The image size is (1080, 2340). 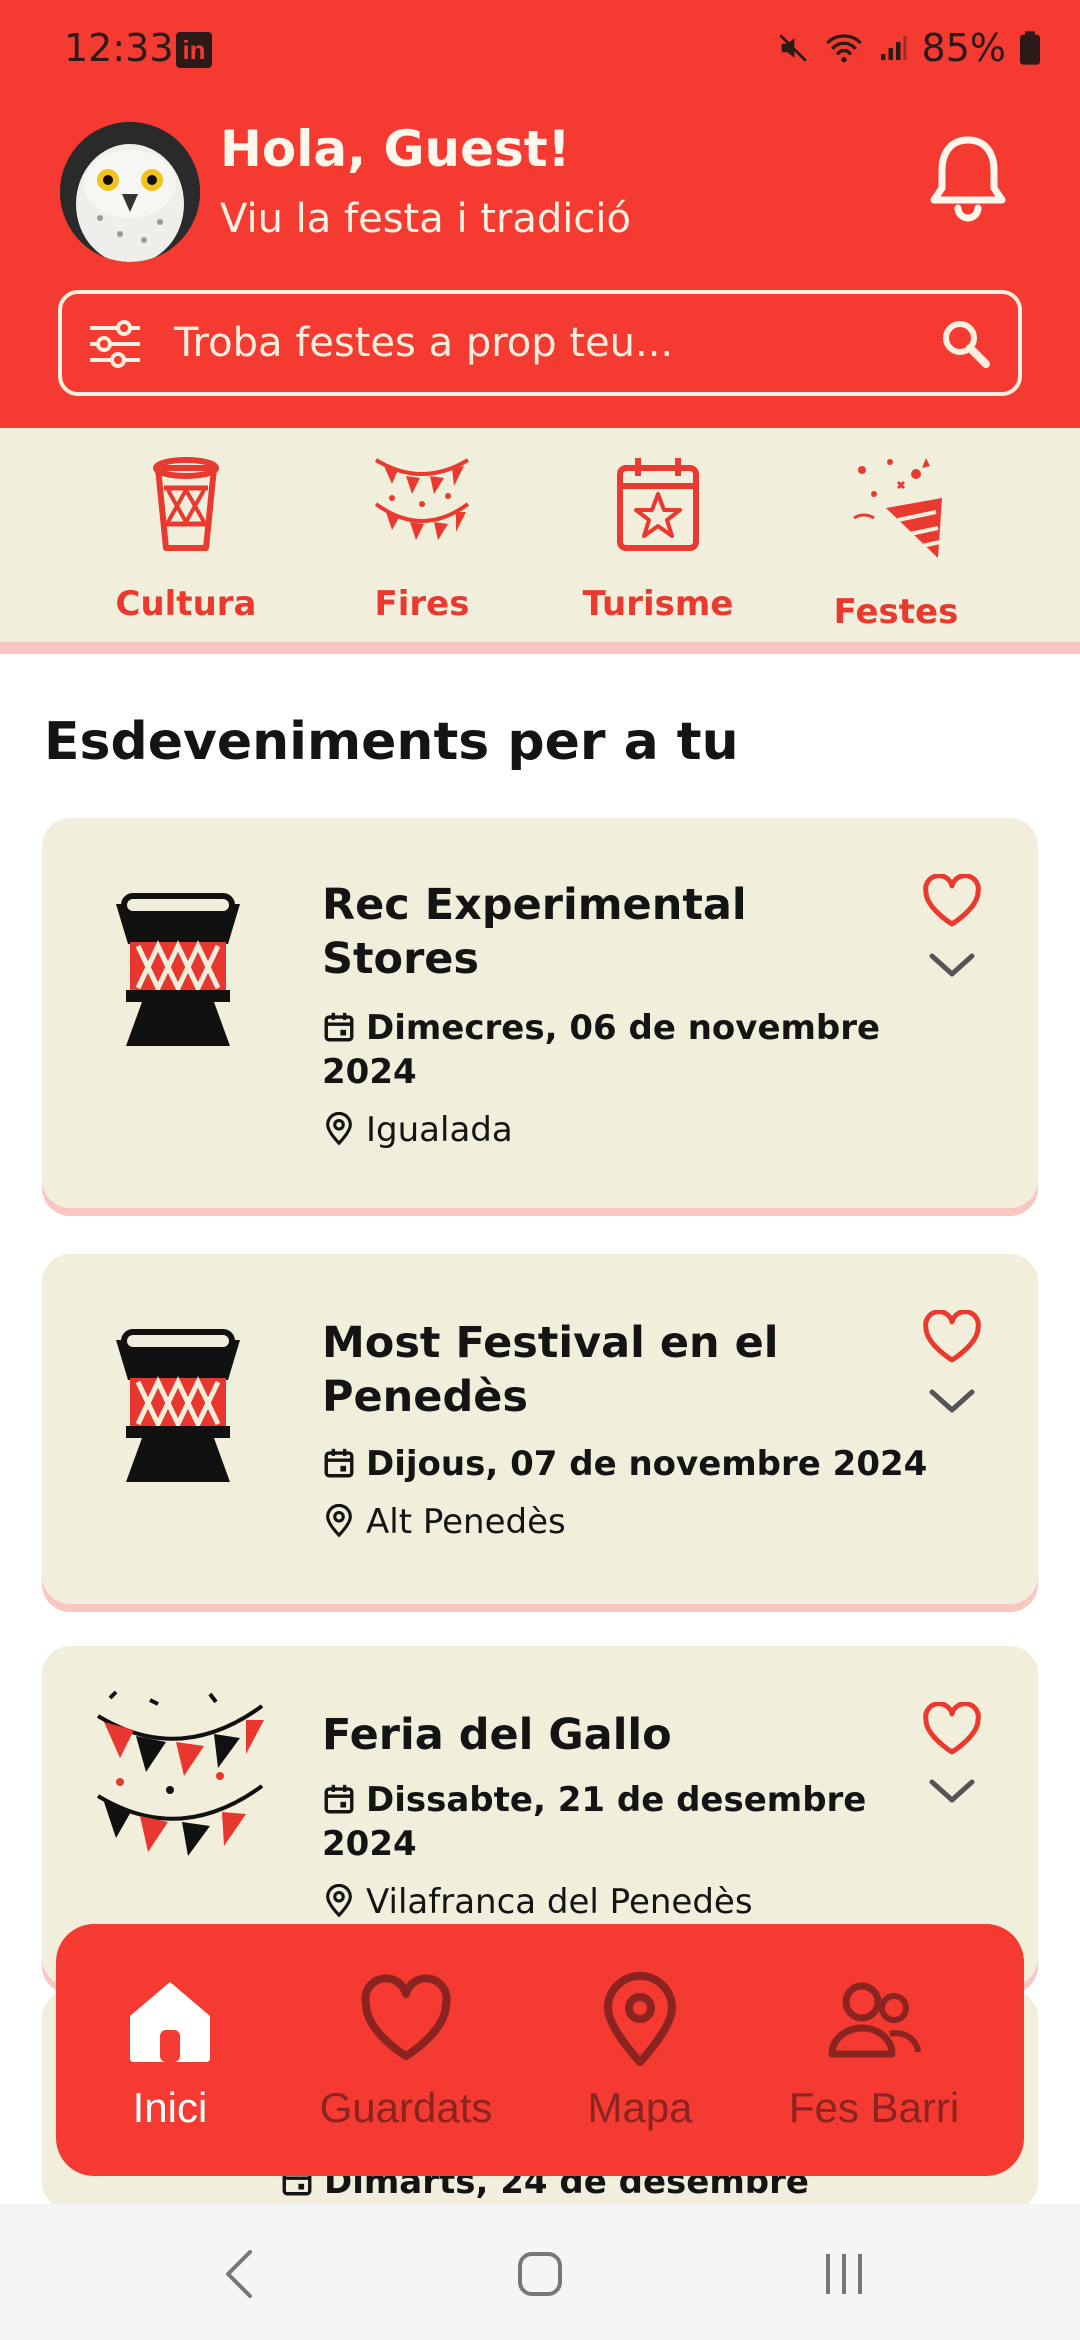 What do you see at coordinates (897, 508) in the screenshot?
I see `party-popper-icon` at bounding box center [897, 508].